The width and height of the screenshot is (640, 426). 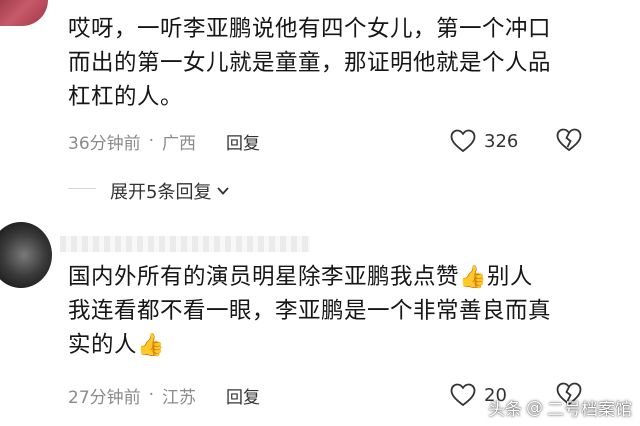 What do you see at coordinates (82, 188) in the screenshot?
I see `expand-divider` at bounding box center [82, 188].